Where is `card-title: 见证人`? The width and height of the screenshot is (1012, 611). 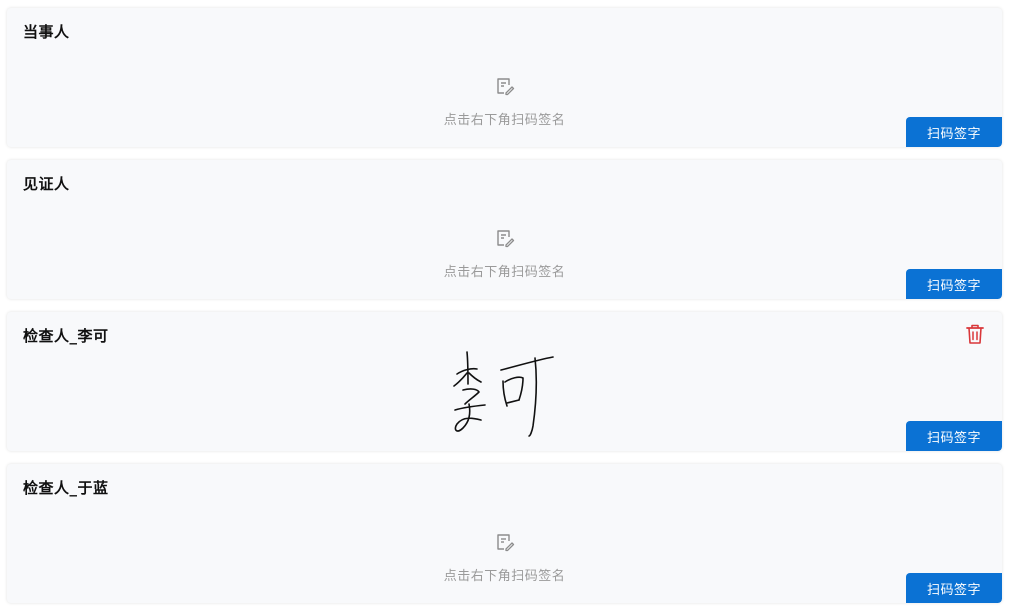
card-title: 见证人 is located at coordinates (46, 184).